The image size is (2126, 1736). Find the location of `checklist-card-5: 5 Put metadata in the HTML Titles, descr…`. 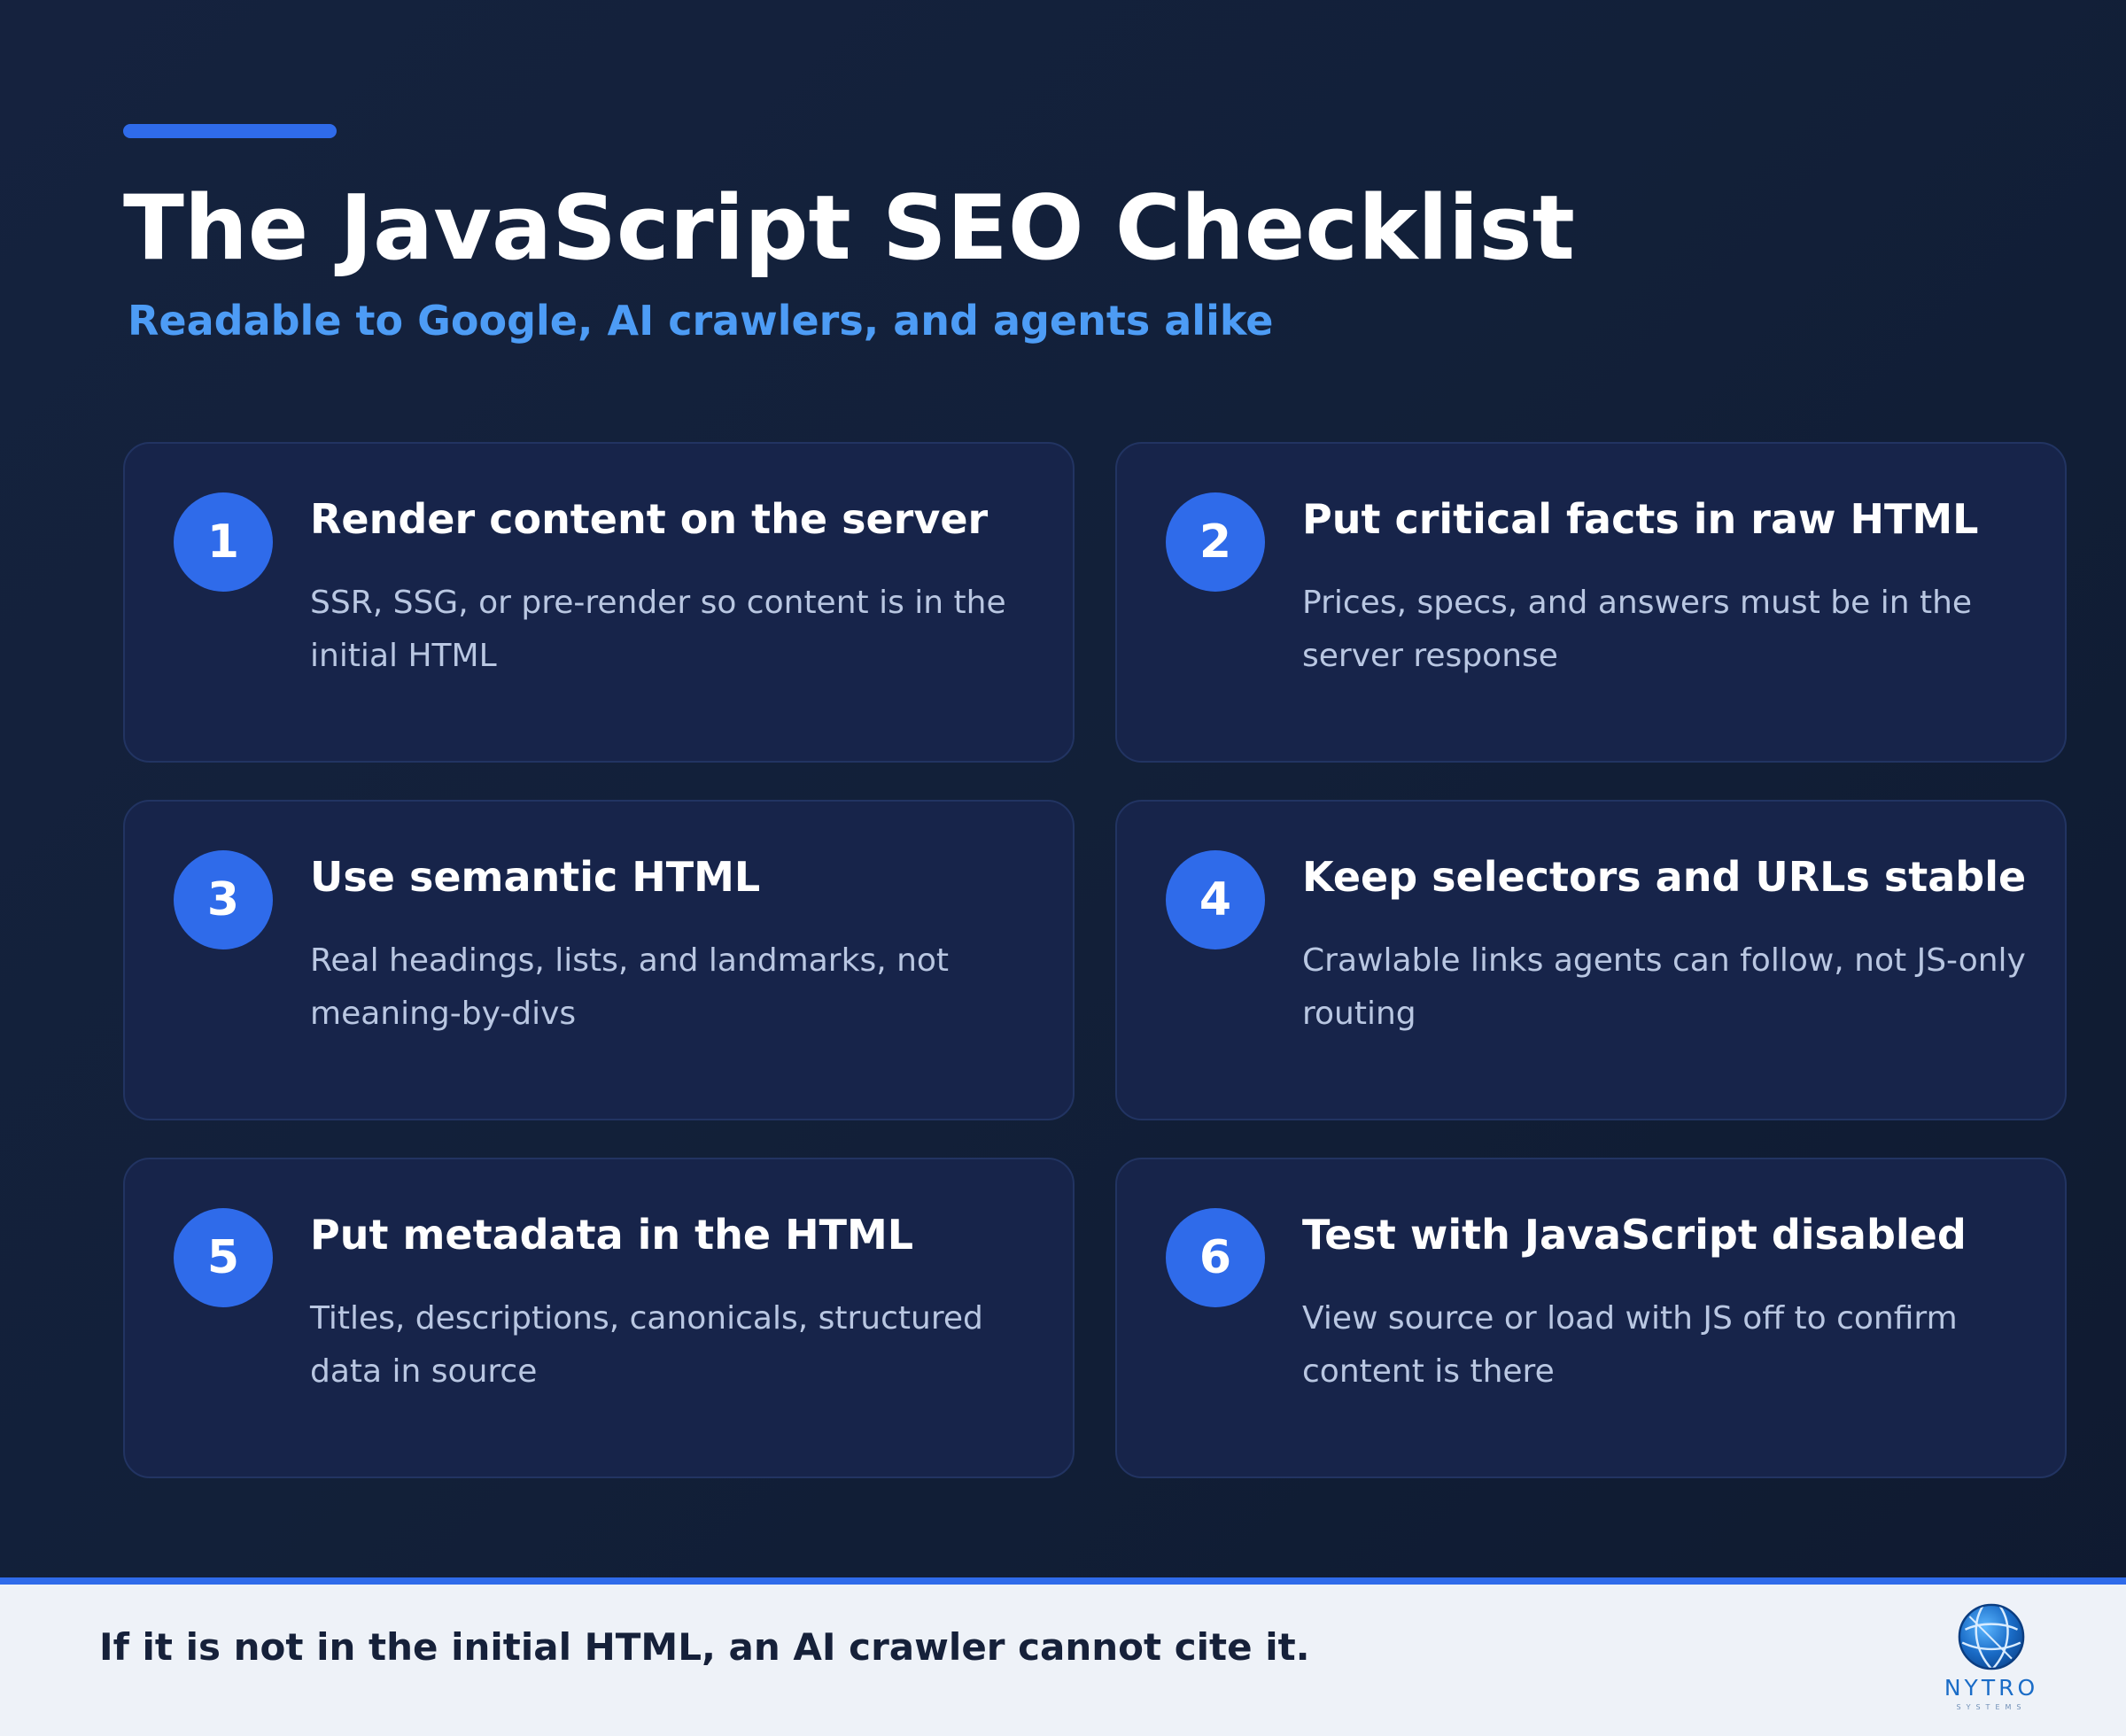

checklist-card-5: 5 Put metadata in the HTML Titles, descr… is located at coordinates (599, 1318).